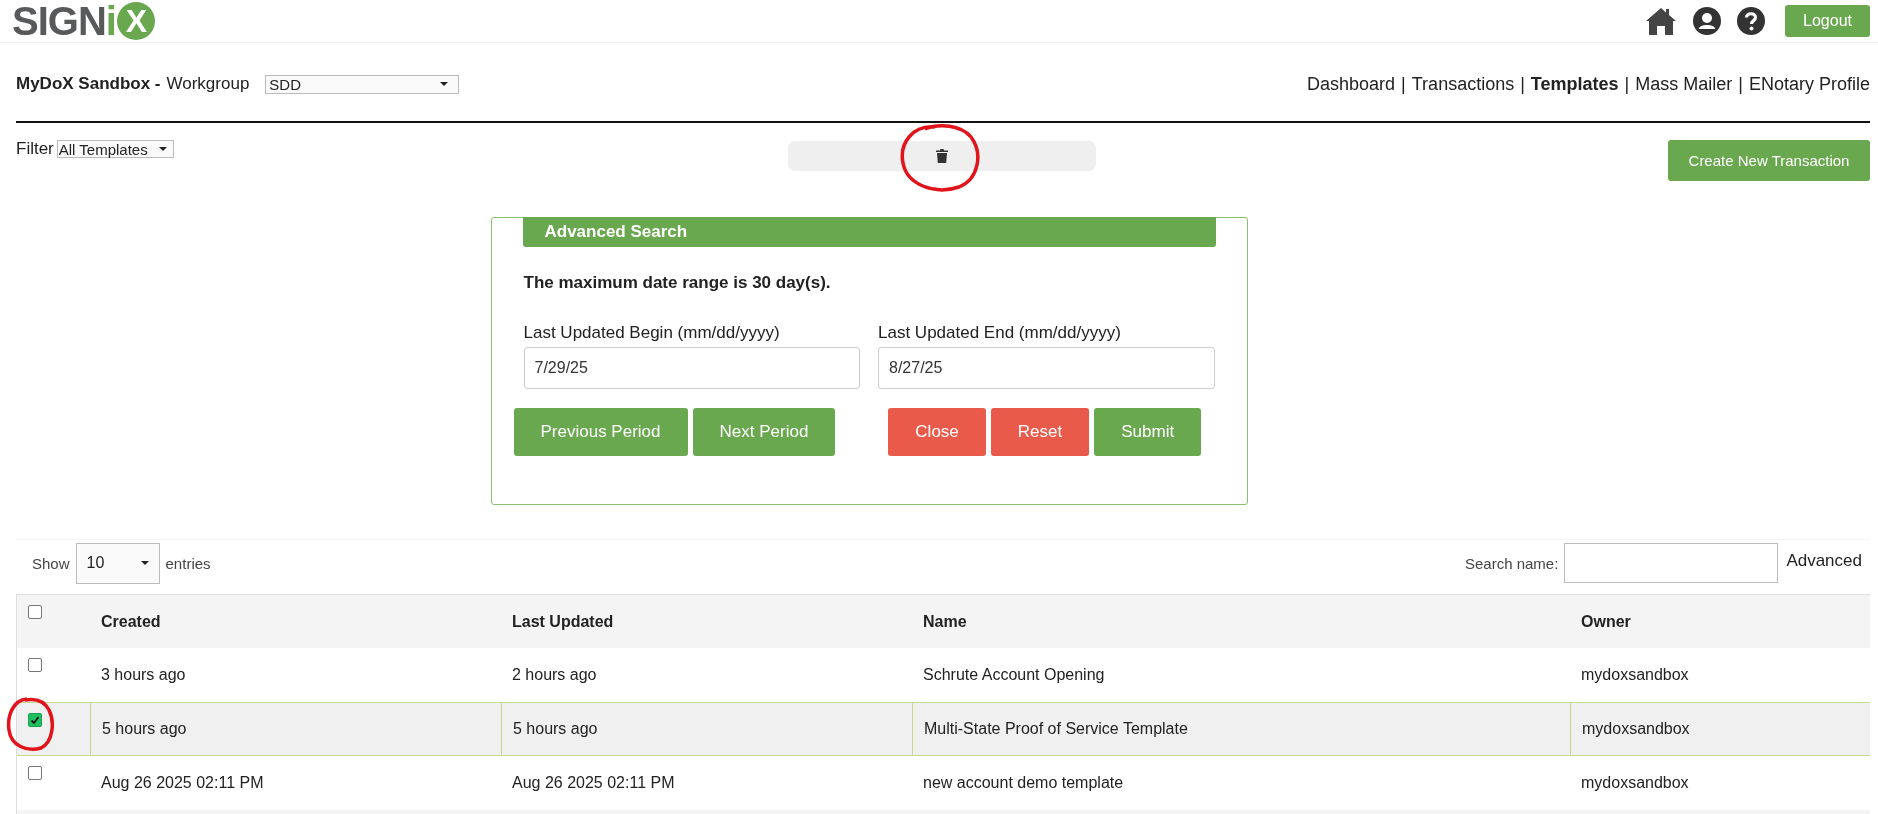  I want to click on workgroup-select: SDD, so click(362, 84).